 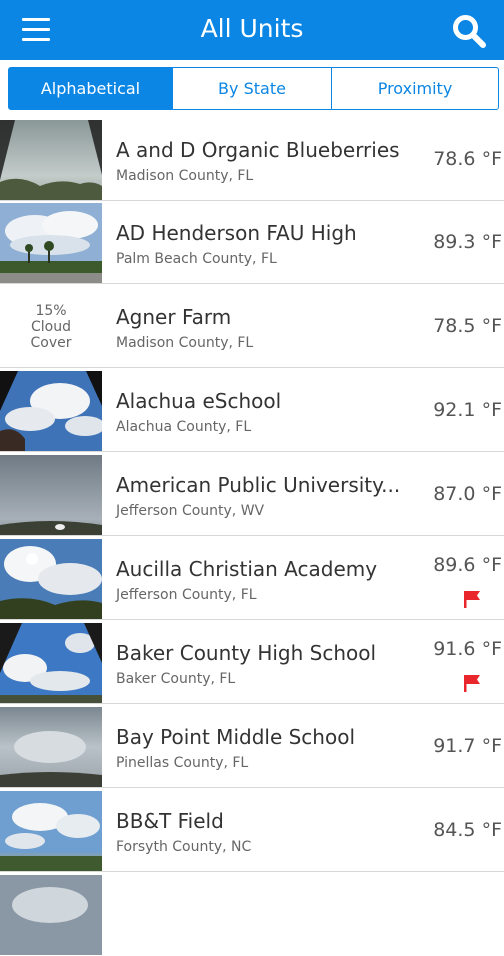 I want to click on page-title: All Units, so click(x=252, y=28).